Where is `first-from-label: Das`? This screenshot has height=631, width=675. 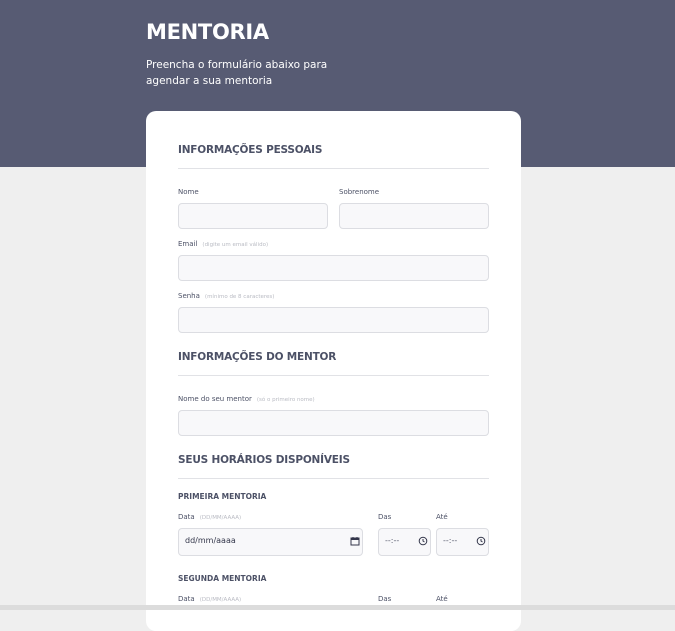 first-from-label: Das is located at coordinates (385, 517).